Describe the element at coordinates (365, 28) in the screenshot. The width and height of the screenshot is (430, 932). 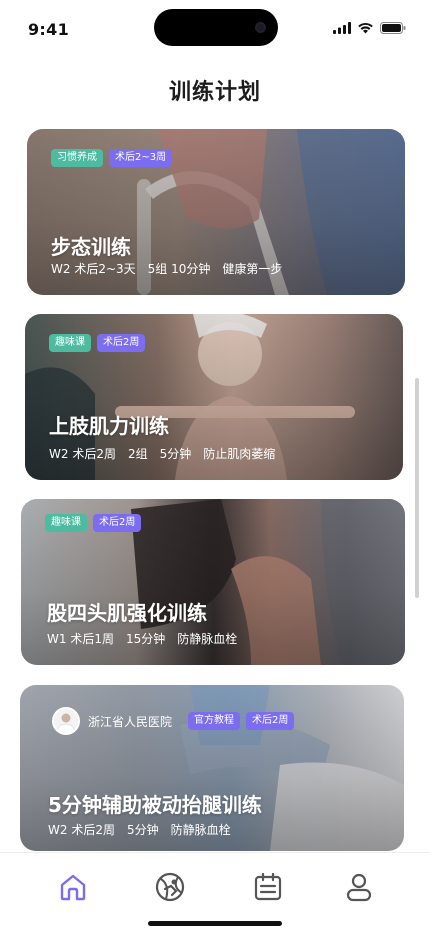
I see `wifi-icon` at that location.